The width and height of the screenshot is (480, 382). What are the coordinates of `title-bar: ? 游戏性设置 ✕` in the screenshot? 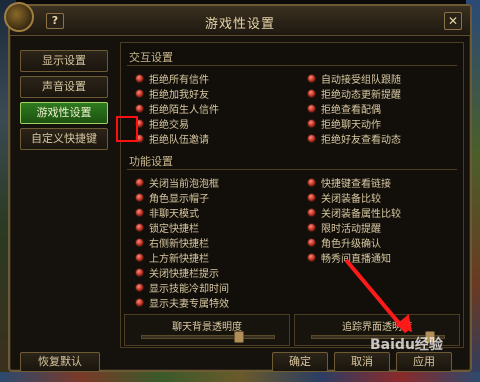 It's located at (237, 19).